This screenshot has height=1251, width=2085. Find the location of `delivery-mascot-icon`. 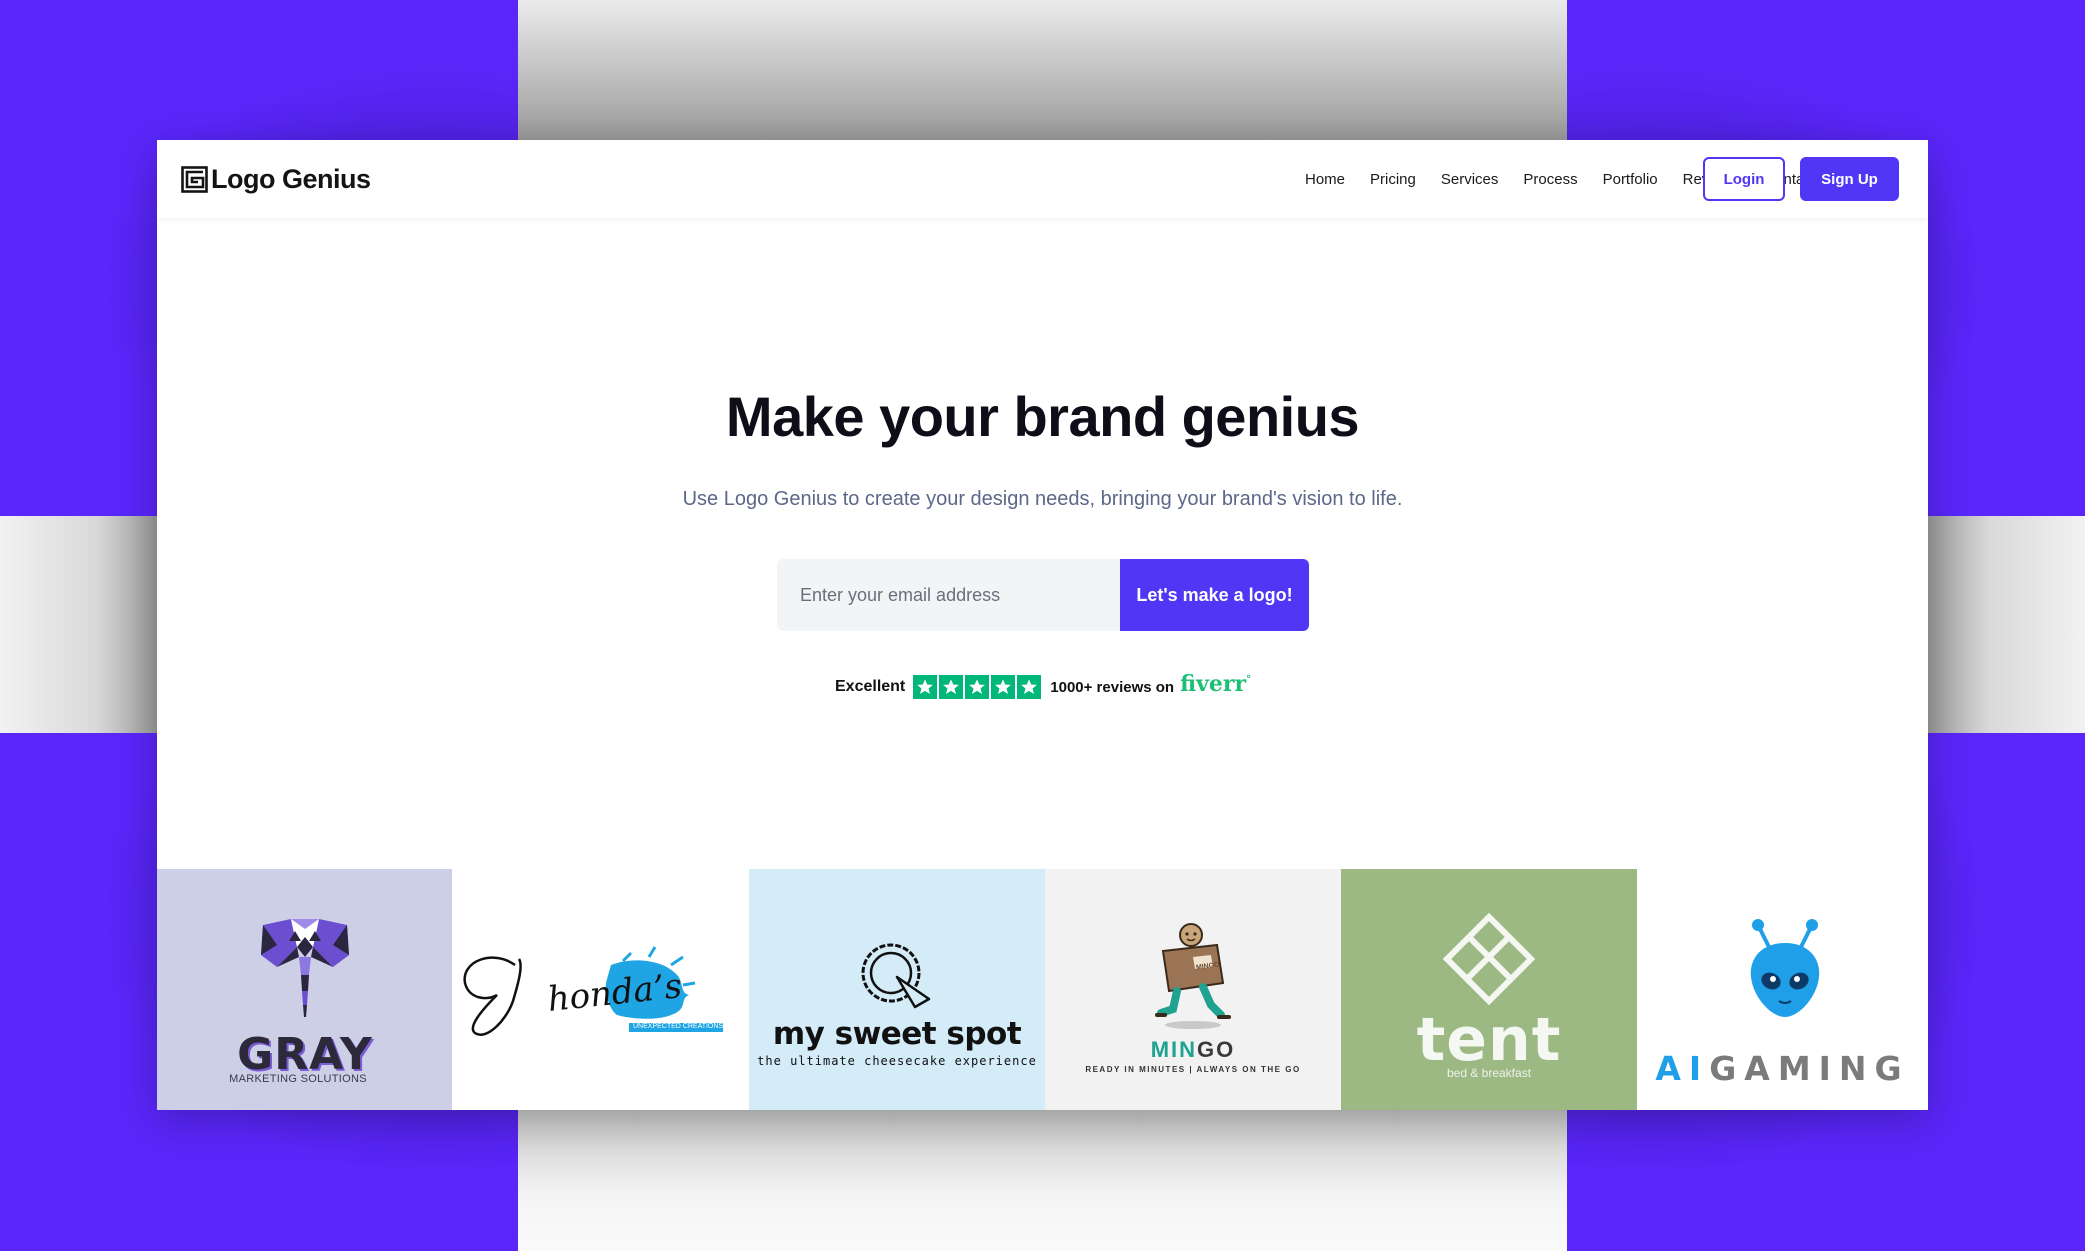

delivery-mascot-icon is located at coordinates (1193, 976).